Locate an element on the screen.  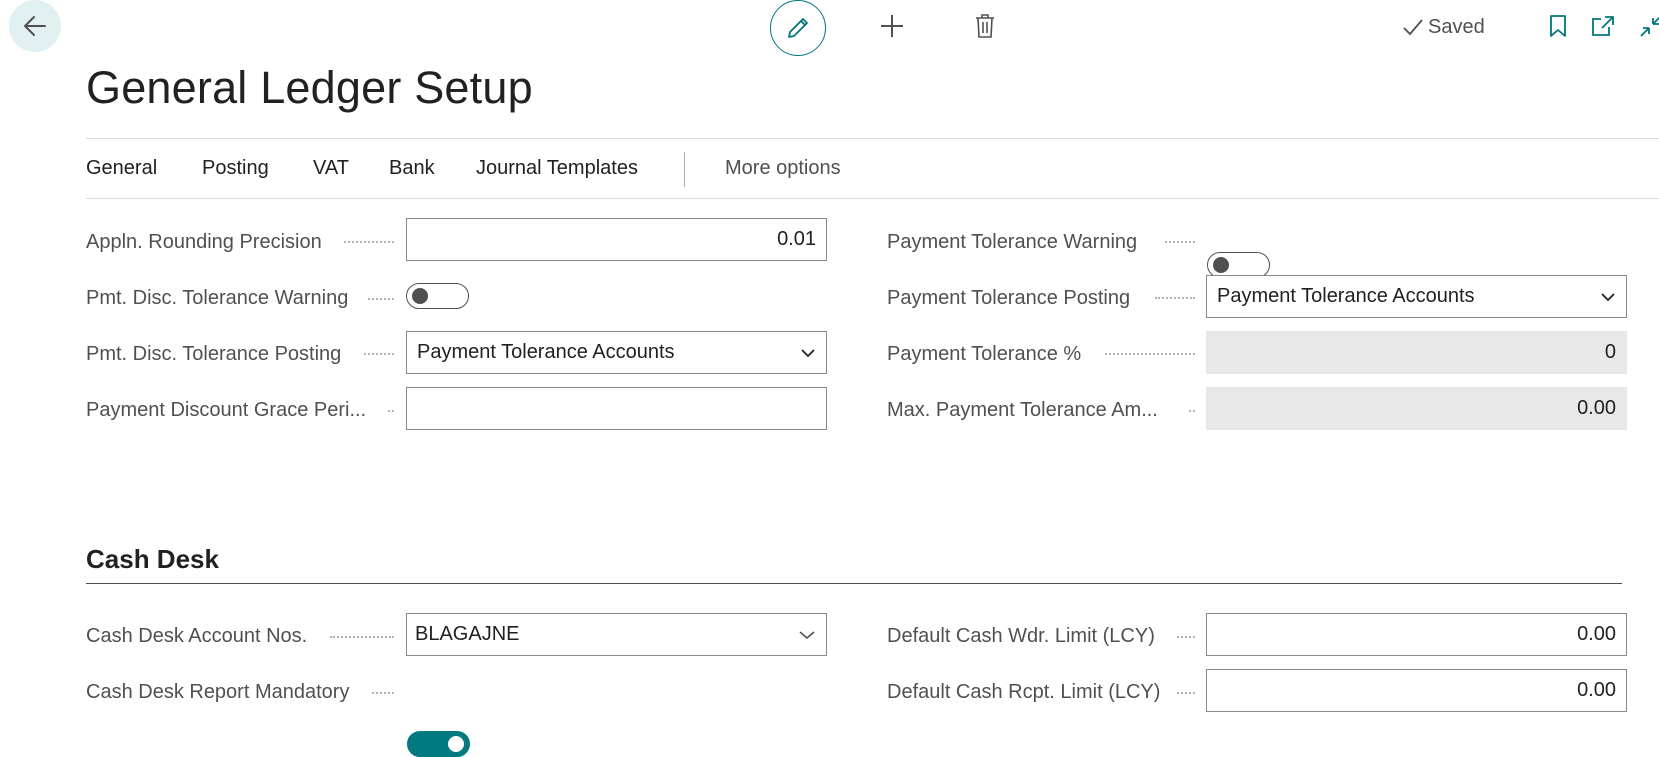
pmt-disc-tolerance-posting-label: Pmt. Disc. Tolerance Posting is located at coordinates (214, 354).